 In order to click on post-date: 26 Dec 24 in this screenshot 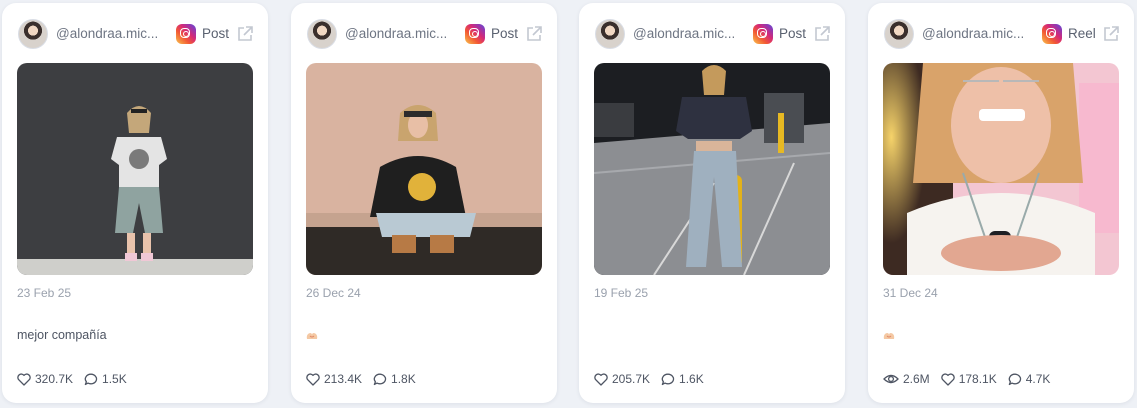, I will do `click(333, 293)`.